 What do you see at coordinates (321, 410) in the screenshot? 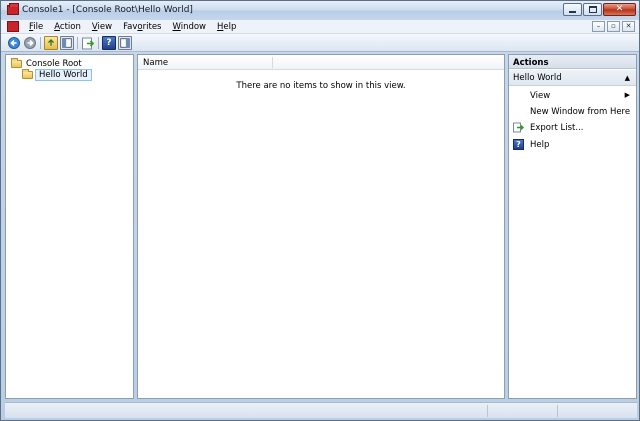
I see `status-bar` at bounding box center [321, 410].